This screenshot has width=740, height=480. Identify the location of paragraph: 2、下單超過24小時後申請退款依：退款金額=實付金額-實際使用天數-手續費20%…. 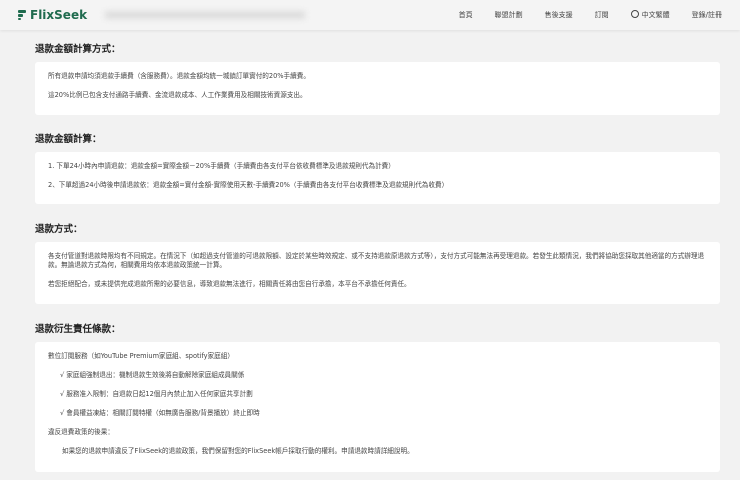
(248, 185).